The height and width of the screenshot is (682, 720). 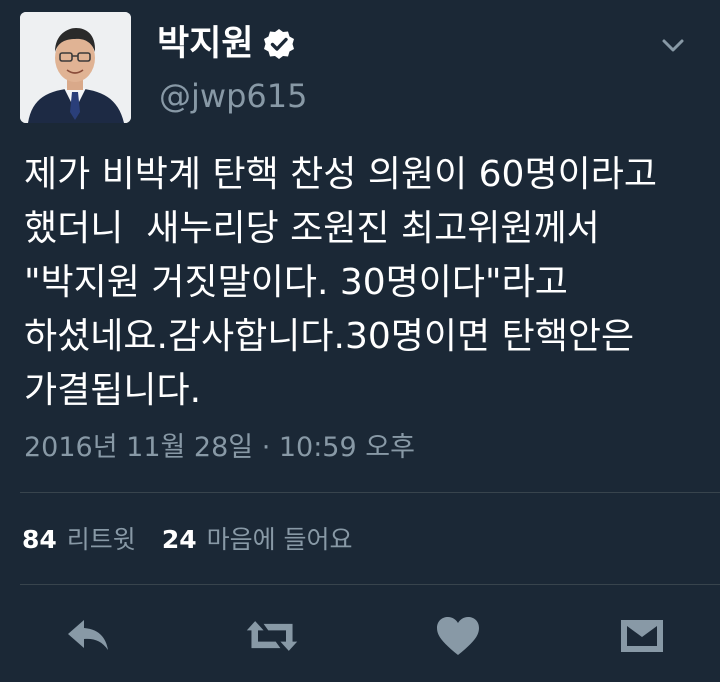 What do you see at coordinates (279, 539) in the screenshot?
I see `like-label: 마음에 들어요` at bounding box center [279, 539].